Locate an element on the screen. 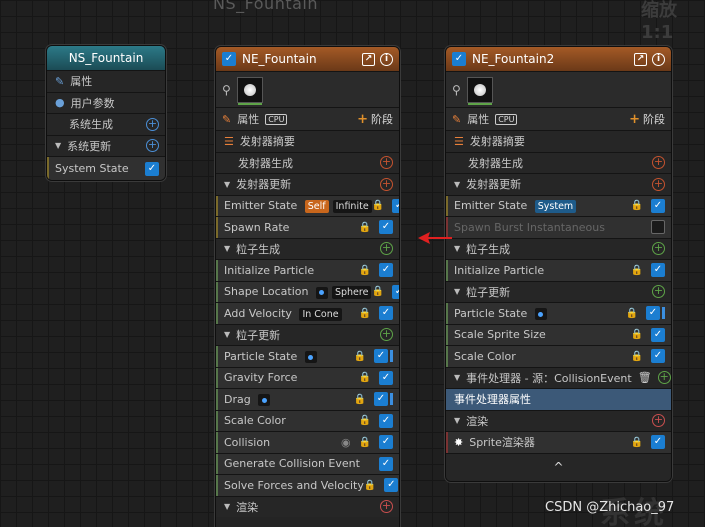 The height and width of the screenshot is (527, 705). emitter2-particle-spawn-row: ▼ 粒子生成 + is located at coordinates (558, 248).